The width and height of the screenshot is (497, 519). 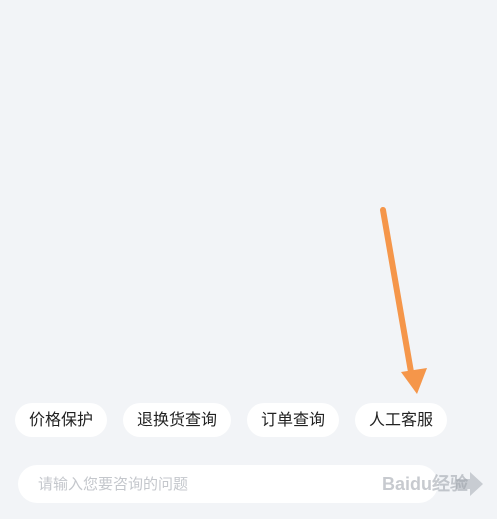 I want to click on orange-arrow-icon, so click(x=403, y=300).